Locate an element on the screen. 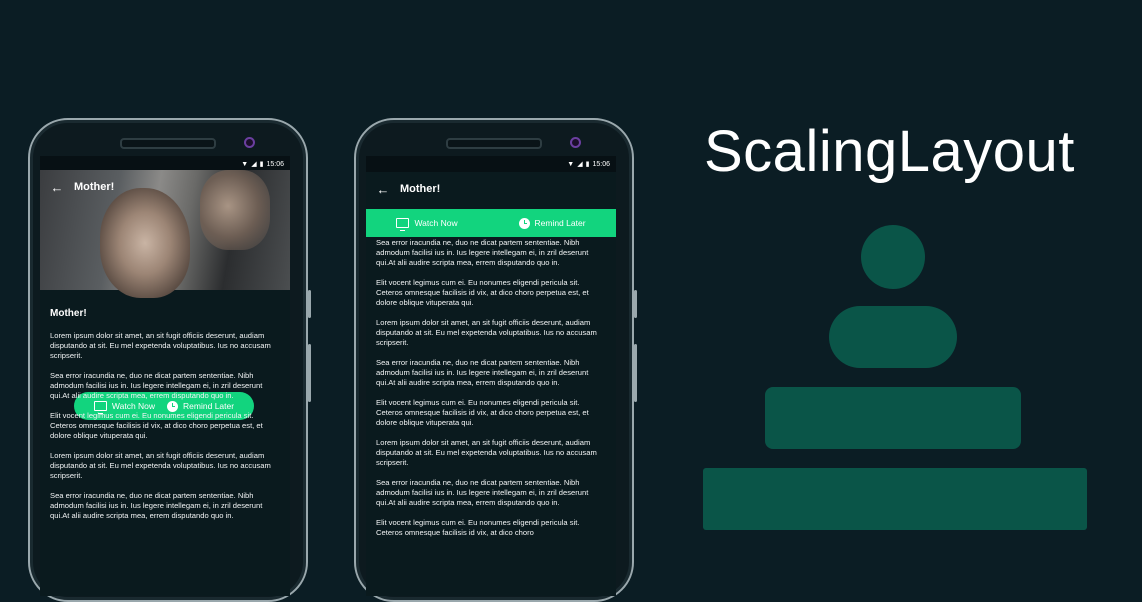 Image resolution: width=1142 pixels, height=602 pixels. clock-icon is located at coordinates (524, 223).